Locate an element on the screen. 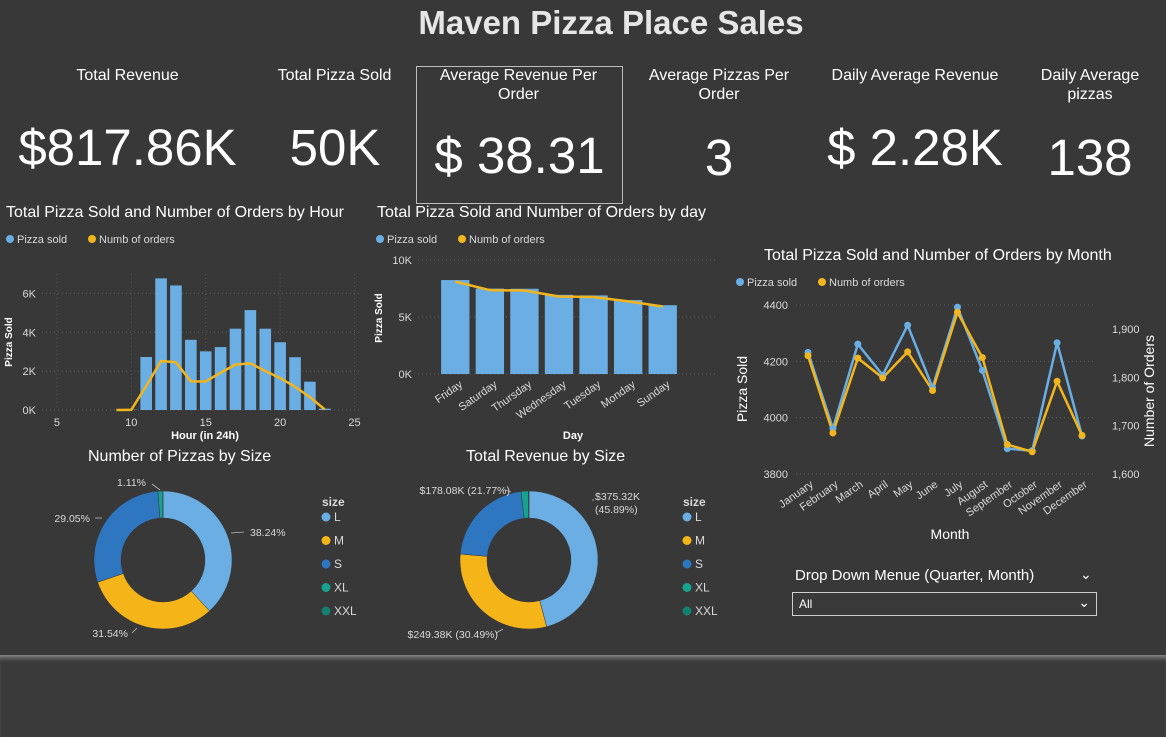 The width and height of the screenshot is (1166, 737). kpi-daily-avg-revenue-value: $ 2.28K is located at coordinates (915, 147).